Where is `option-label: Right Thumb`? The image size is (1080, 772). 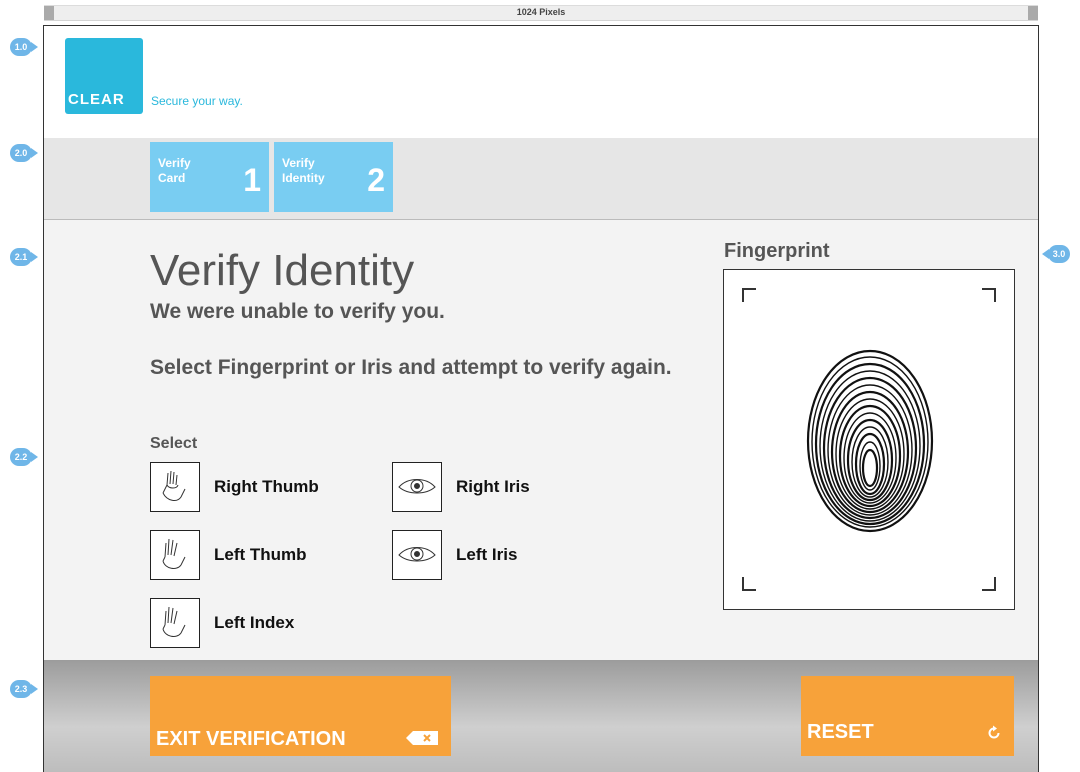
option-label: Right Thumb is located at coordinates (266, 486).